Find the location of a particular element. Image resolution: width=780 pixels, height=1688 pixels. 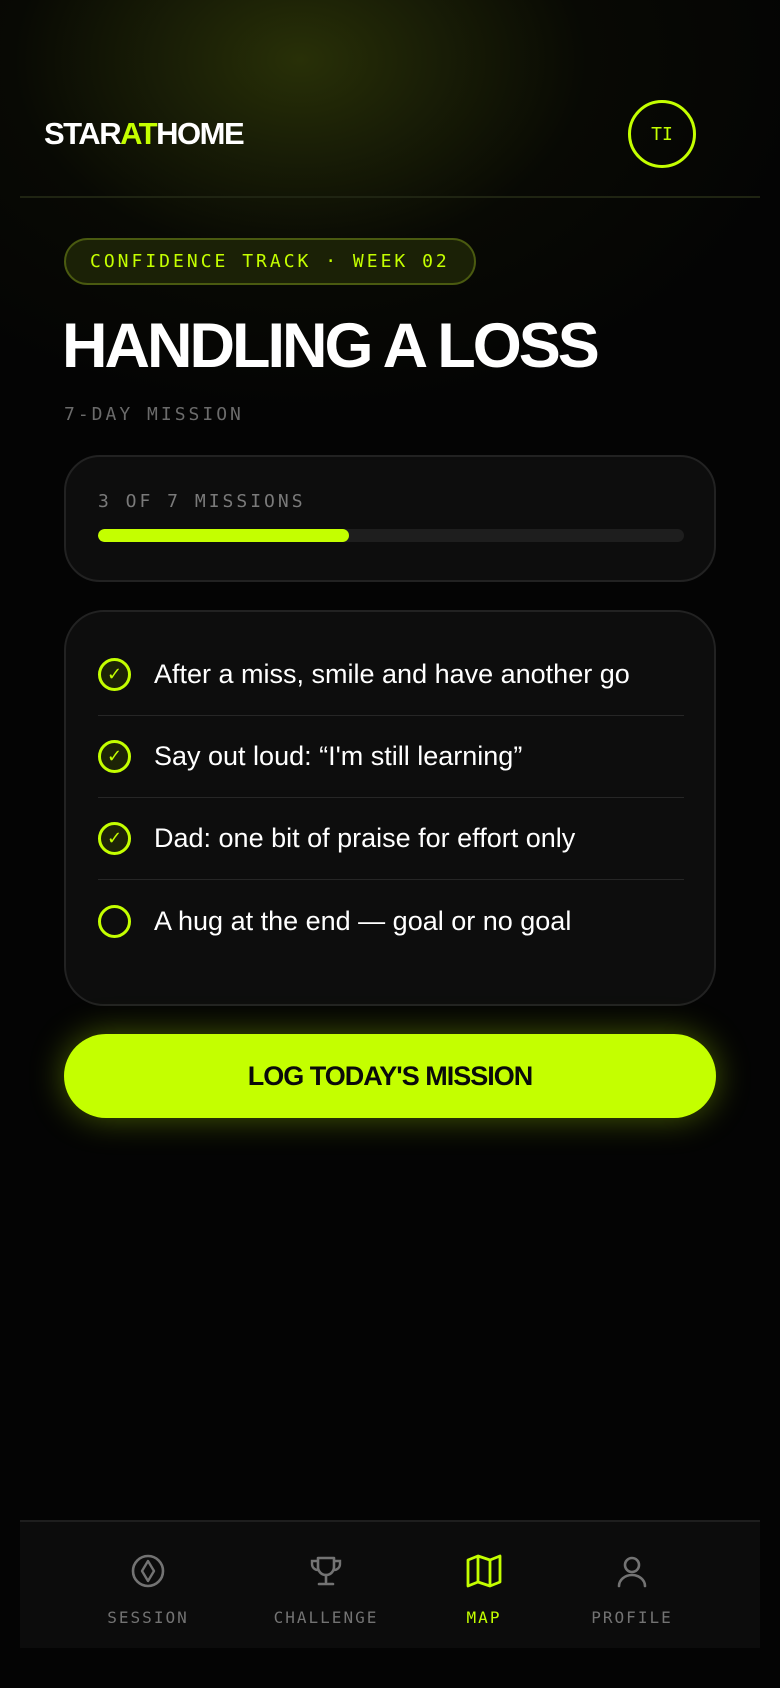

nav-item-profile: PROFILE is located at coordinates (632, 1586).